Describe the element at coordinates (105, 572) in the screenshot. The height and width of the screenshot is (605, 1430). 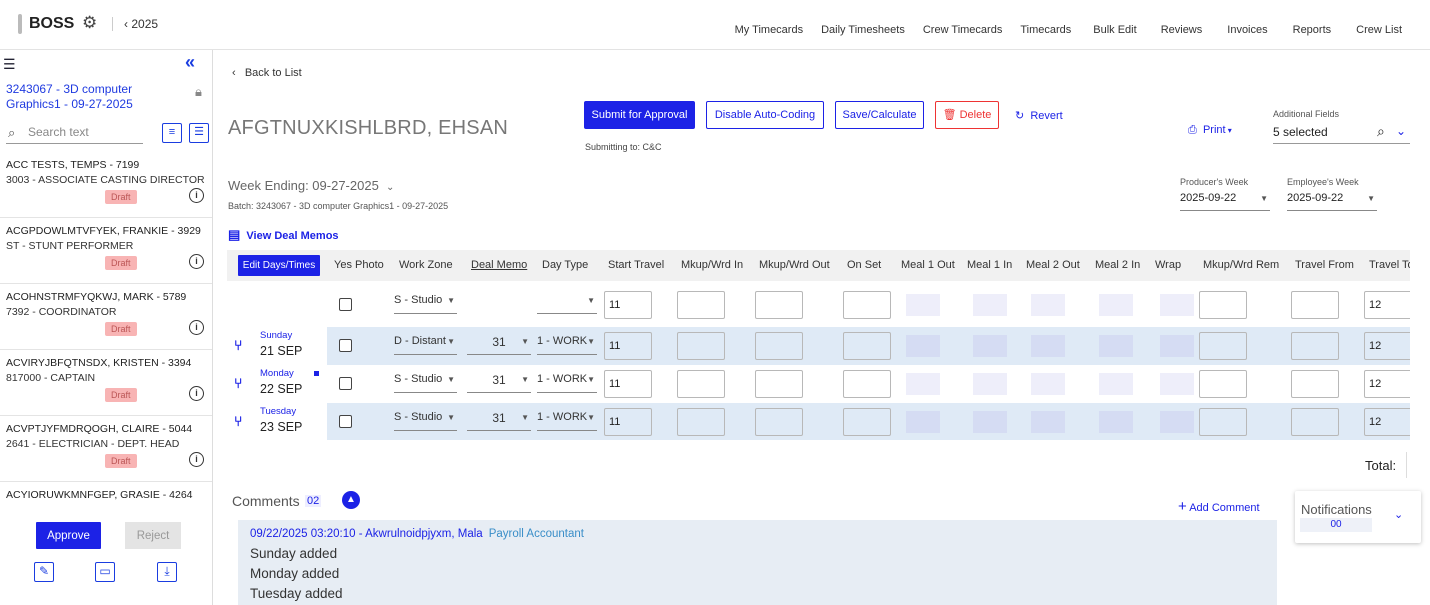
I see `move-folder-icon: ▭` at that location.